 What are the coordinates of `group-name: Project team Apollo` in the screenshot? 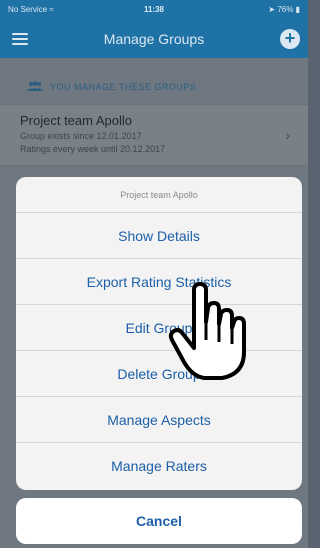 It's located at (76, 120).